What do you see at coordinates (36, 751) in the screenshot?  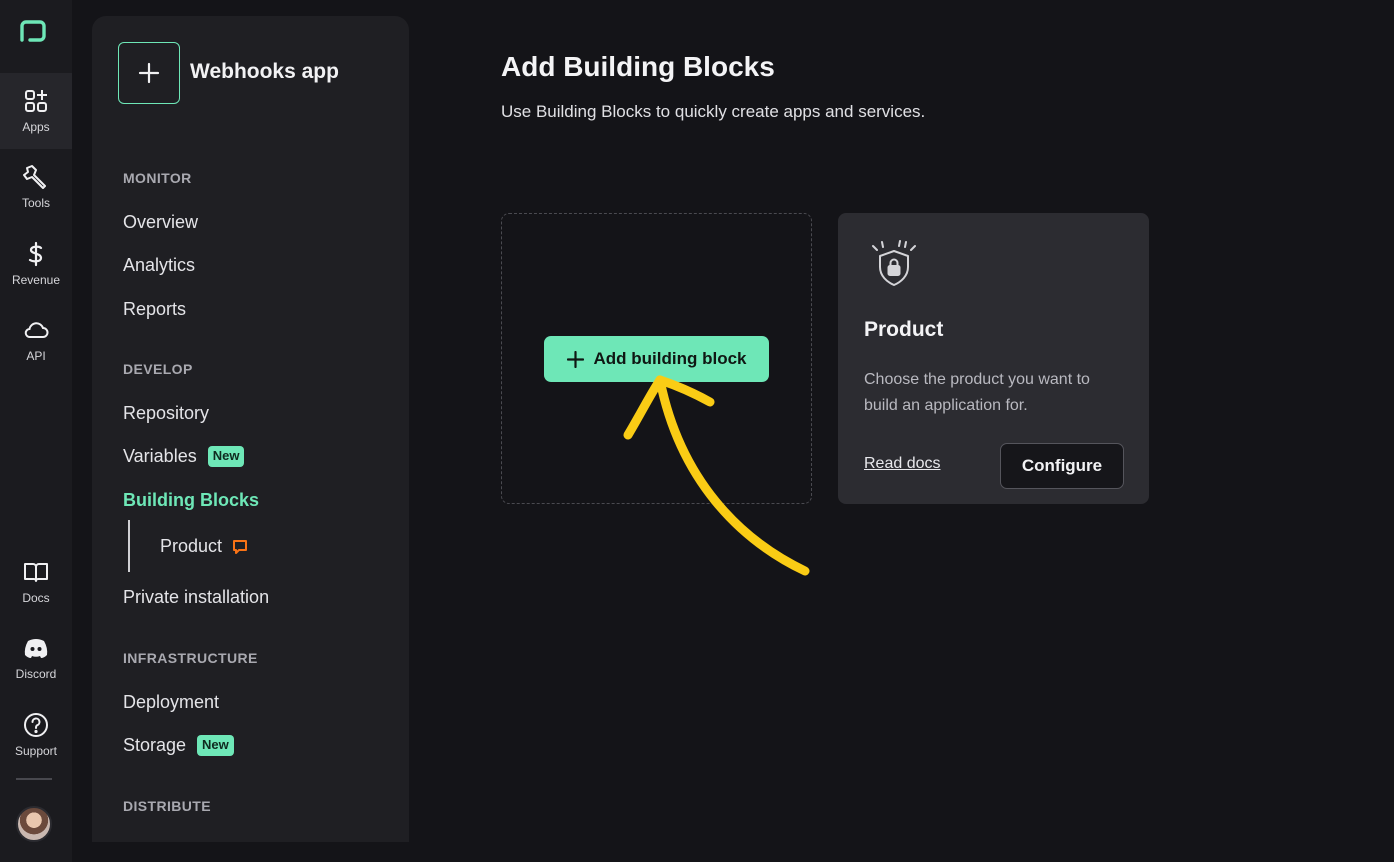 I see `rail-support-label: Support` at bounding box center [36, 751].